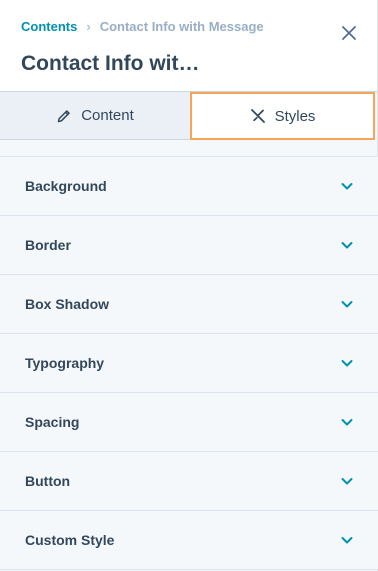 The width and height of the screenshot is (378, 571). I want to click on section-custom-style: Custom Style, so click(189, 540).